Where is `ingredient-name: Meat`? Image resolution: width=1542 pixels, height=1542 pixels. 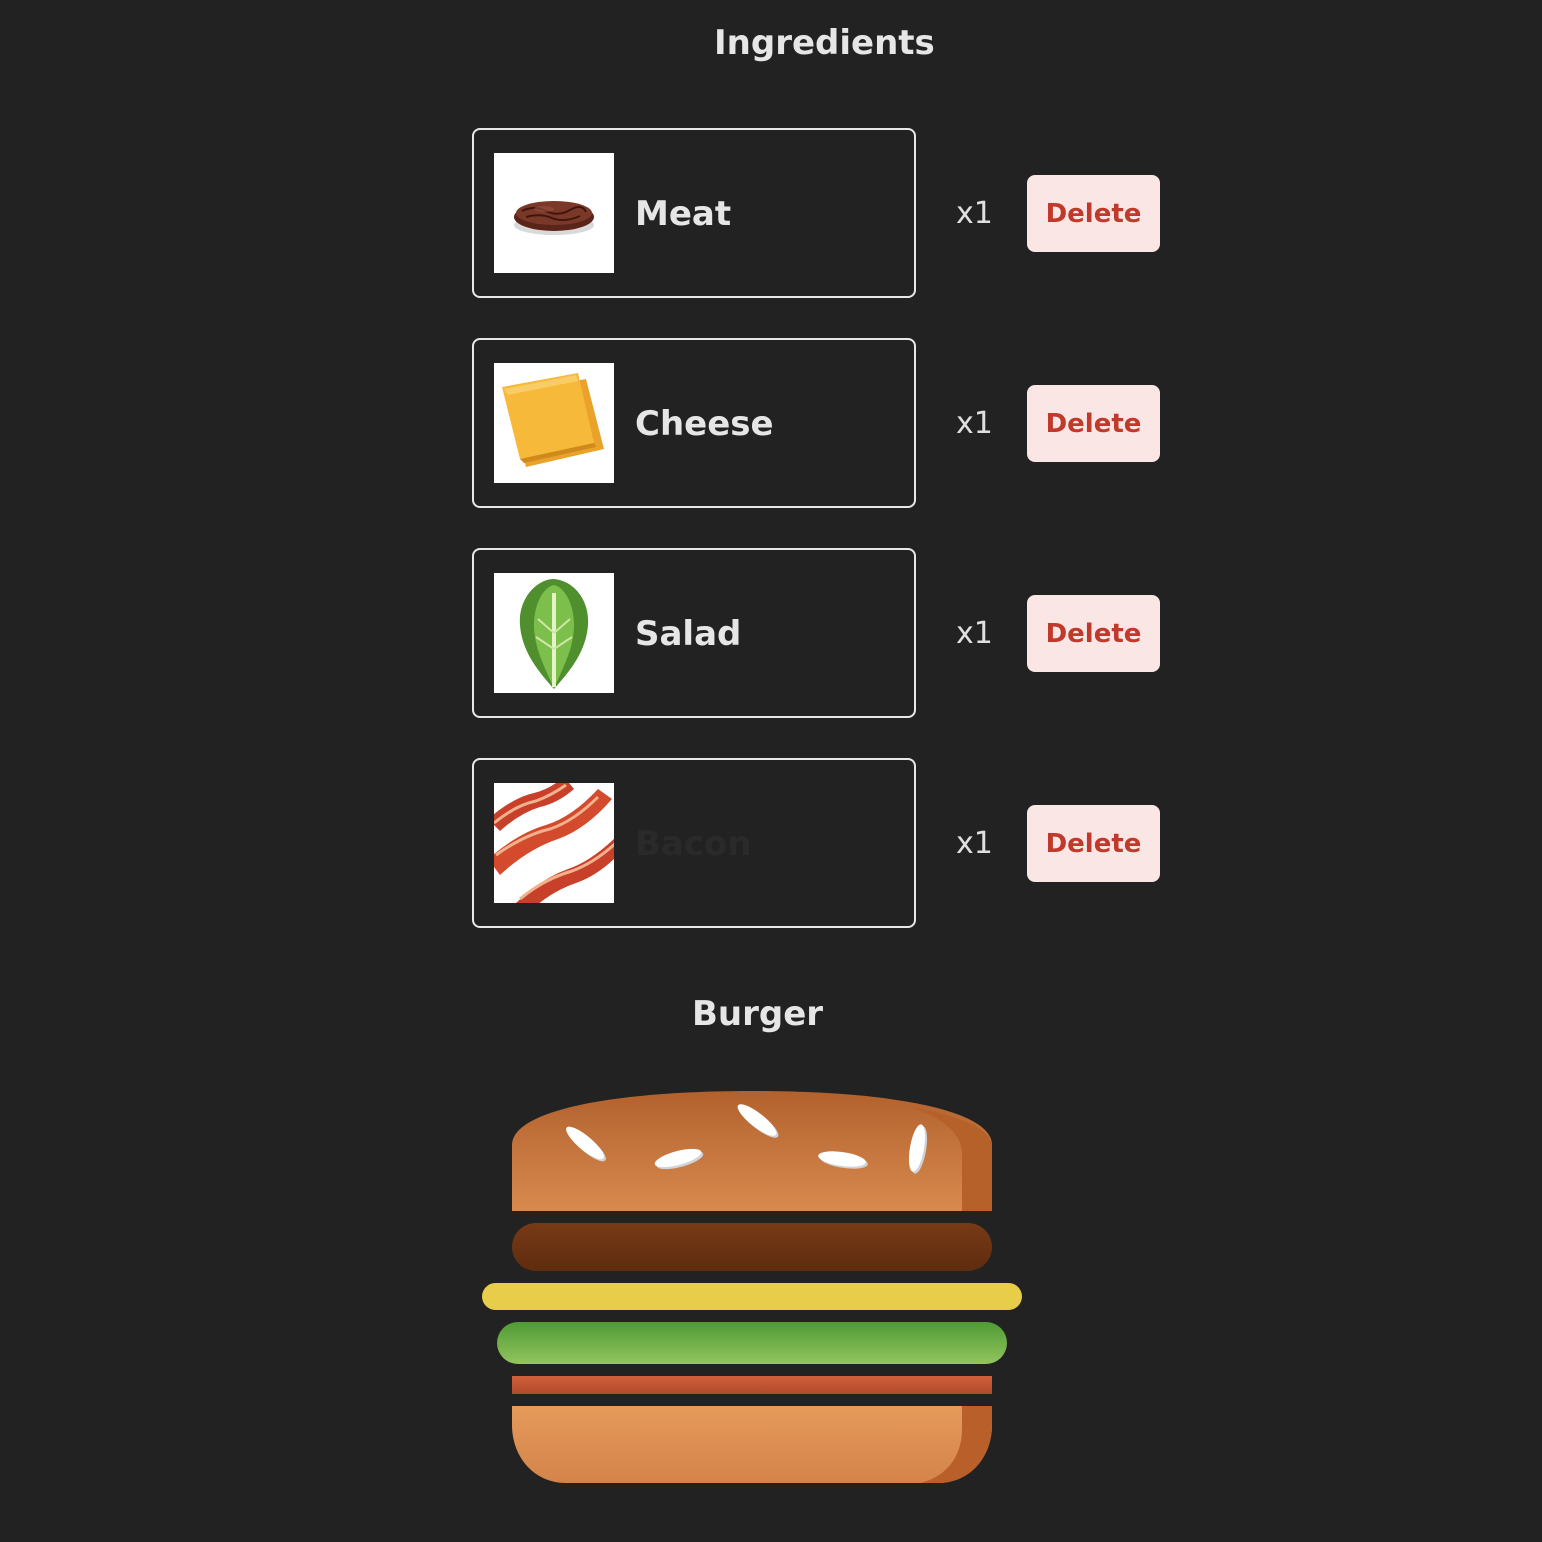 ingredient-name: Meat is located at coordinates (683, 214).